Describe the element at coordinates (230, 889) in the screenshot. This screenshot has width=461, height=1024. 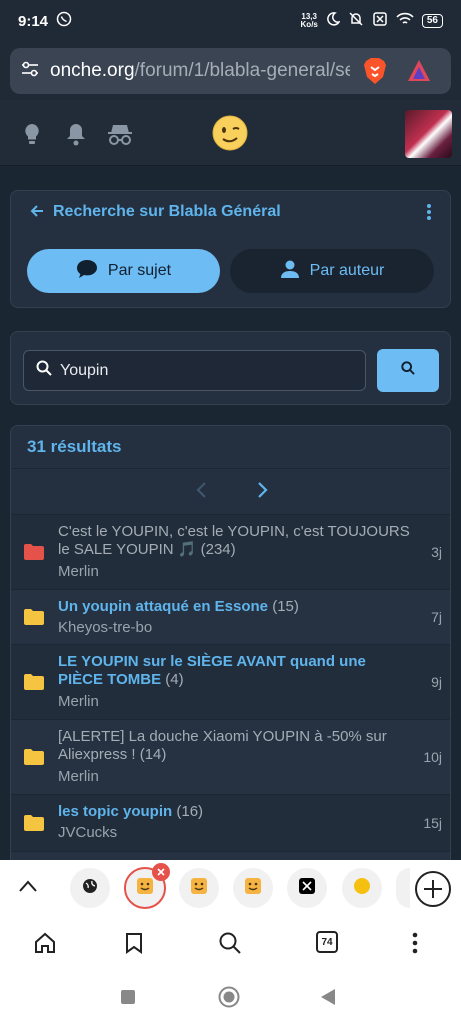
I see `tab-strip` at that location.